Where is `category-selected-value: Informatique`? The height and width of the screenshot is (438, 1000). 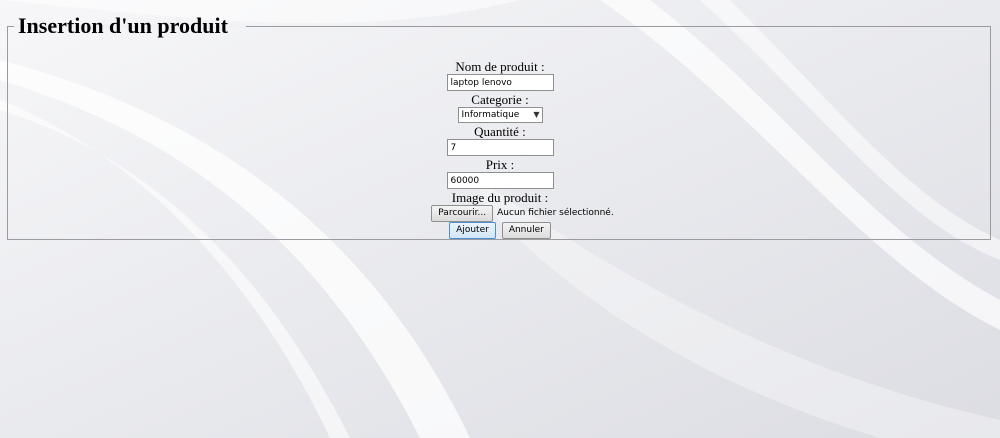
category-selected-value: Informatique is located at coordinates (490, 115).